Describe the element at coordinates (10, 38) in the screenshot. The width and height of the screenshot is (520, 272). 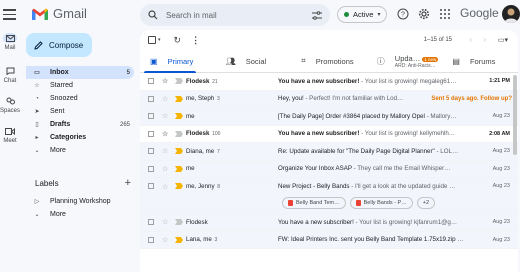
I see `mail-icon` at that location.